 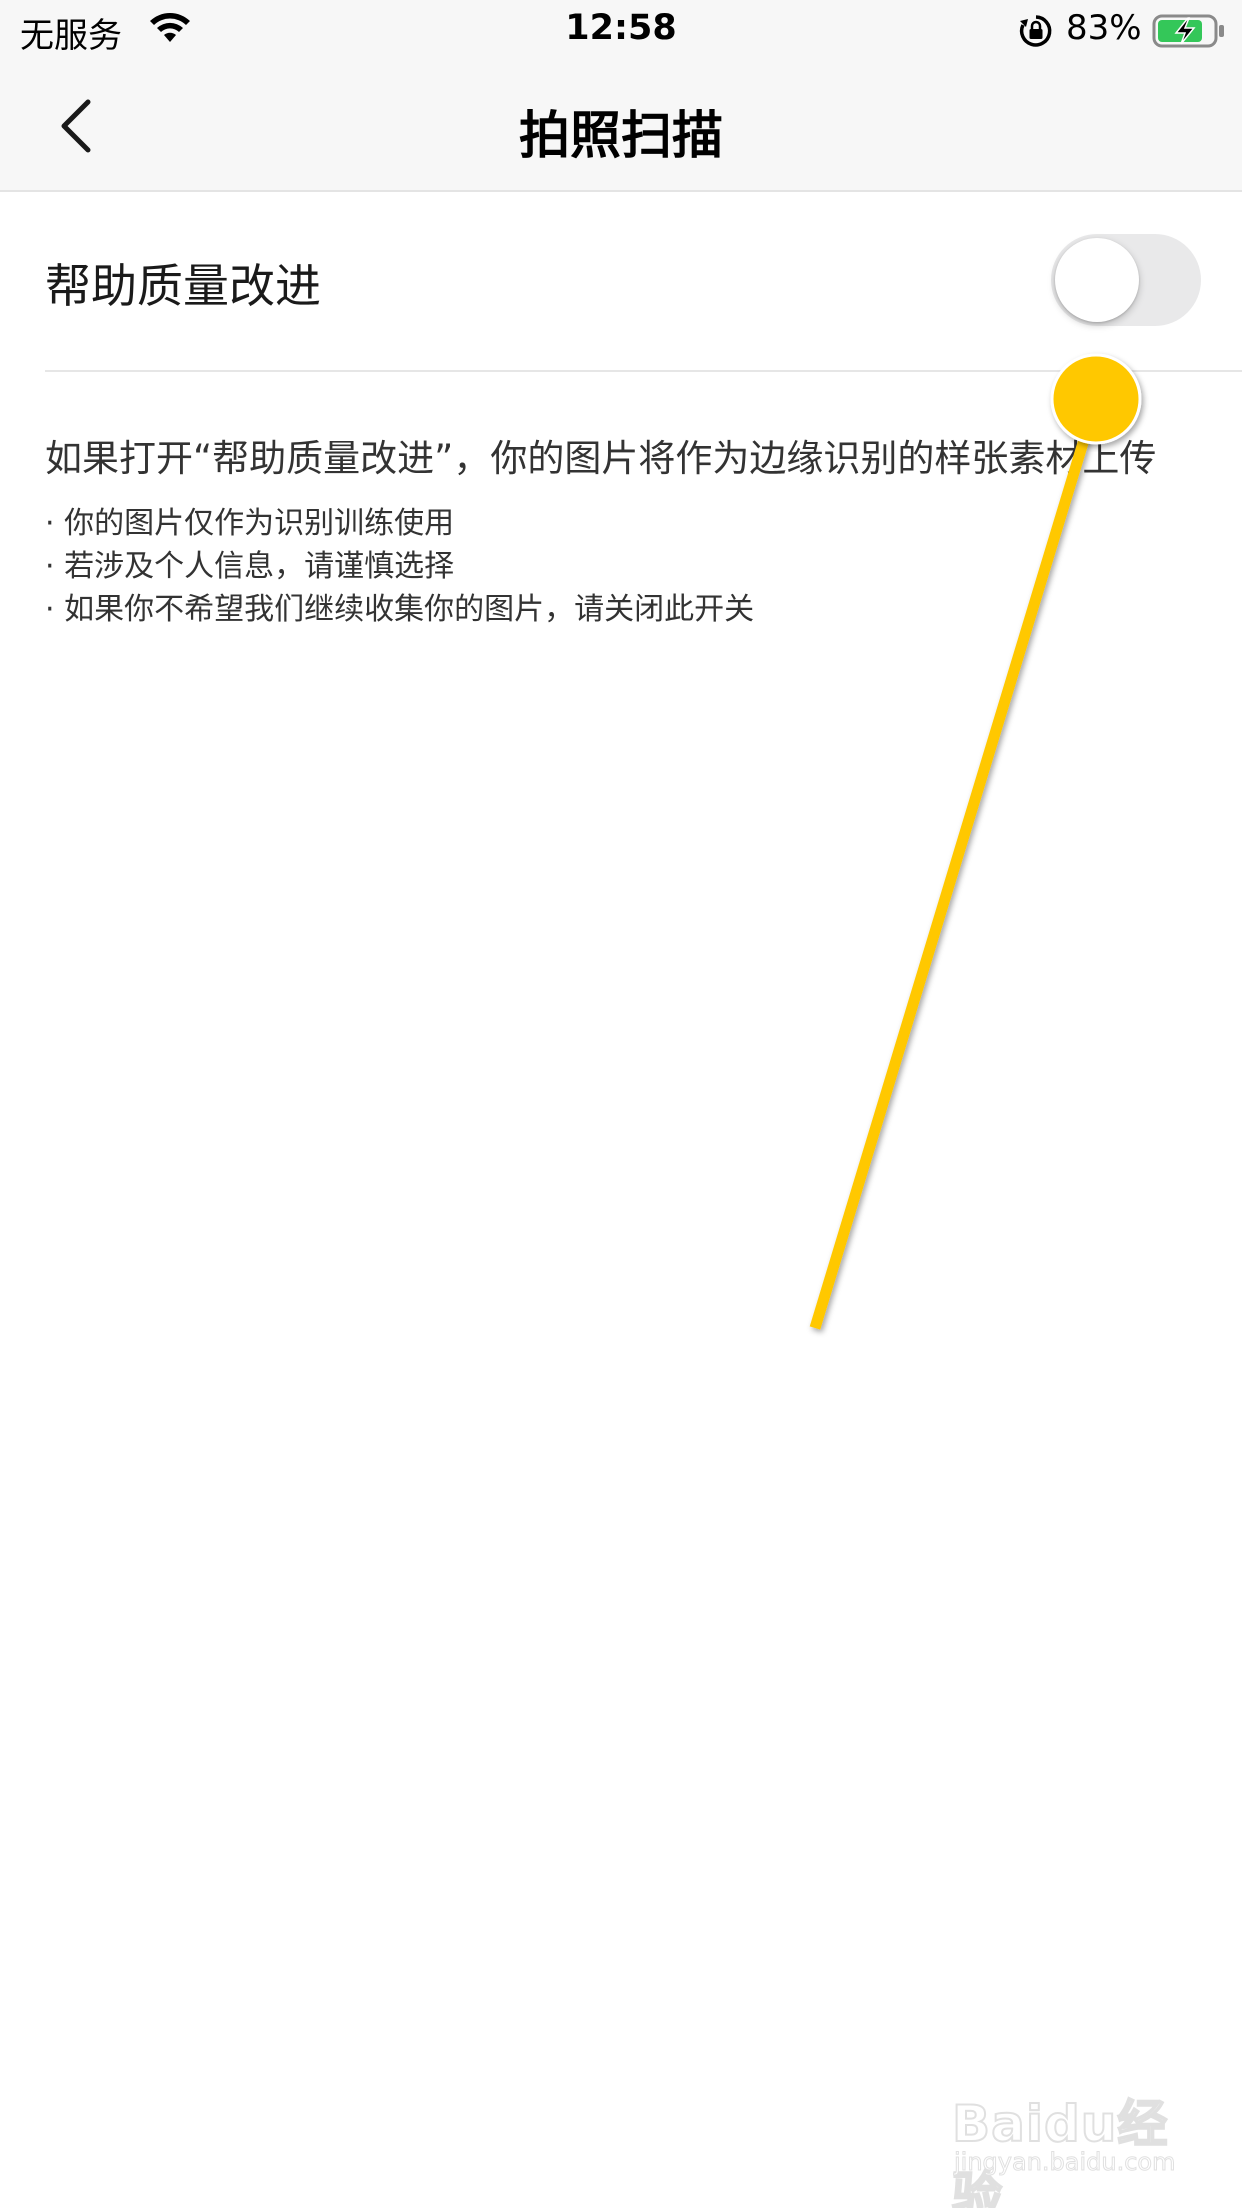 What do you see at coordinates (183, 286) in the screenshot?
I see `setting-label: 帮助质量改进` at bounding box center [183, 286].